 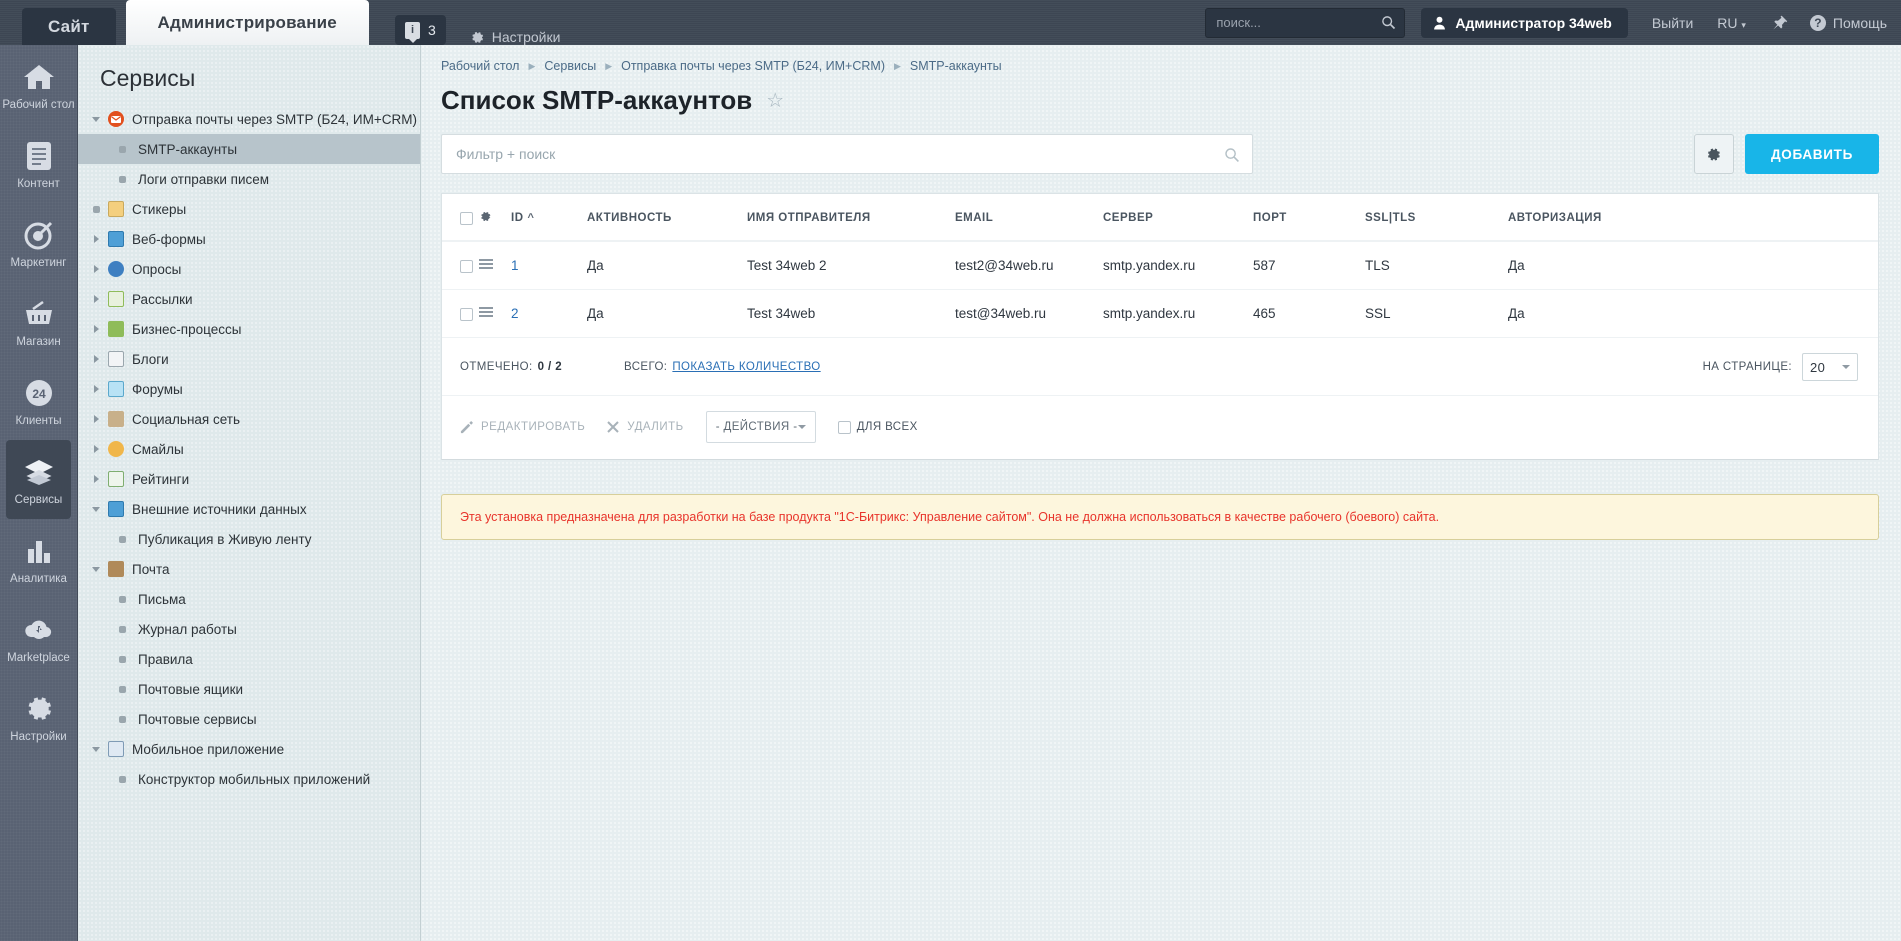 What do you see at coordinates (1672, 23) in the screenshot?
I see `logout-link: Выйти` at bounding box center [1672, 23].